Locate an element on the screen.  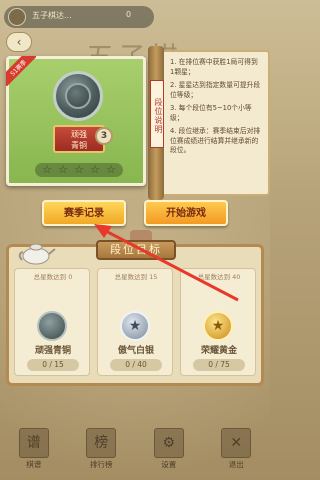
rule-item: 3. 每个段位有5~10个小等级； is located at coordinates (211, 113).